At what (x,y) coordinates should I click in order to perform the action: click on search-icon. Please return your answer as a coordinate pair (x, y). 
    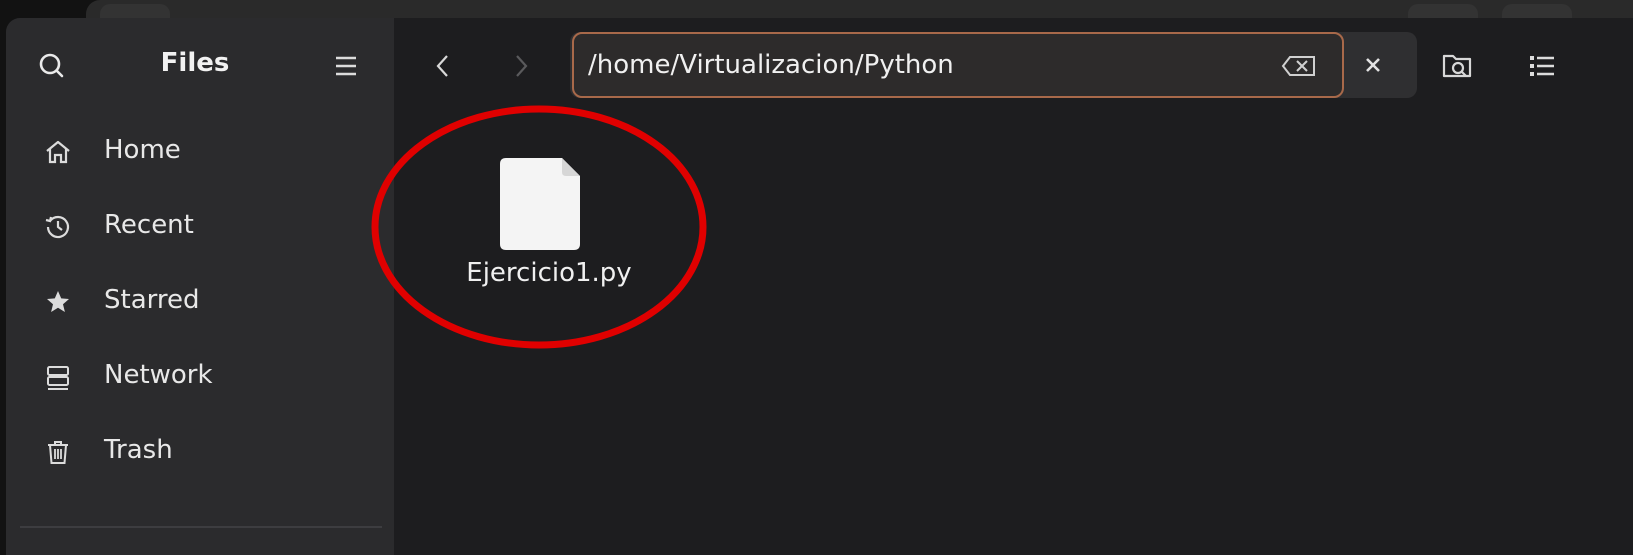
    Looking at the image, I should click on (51, 65).